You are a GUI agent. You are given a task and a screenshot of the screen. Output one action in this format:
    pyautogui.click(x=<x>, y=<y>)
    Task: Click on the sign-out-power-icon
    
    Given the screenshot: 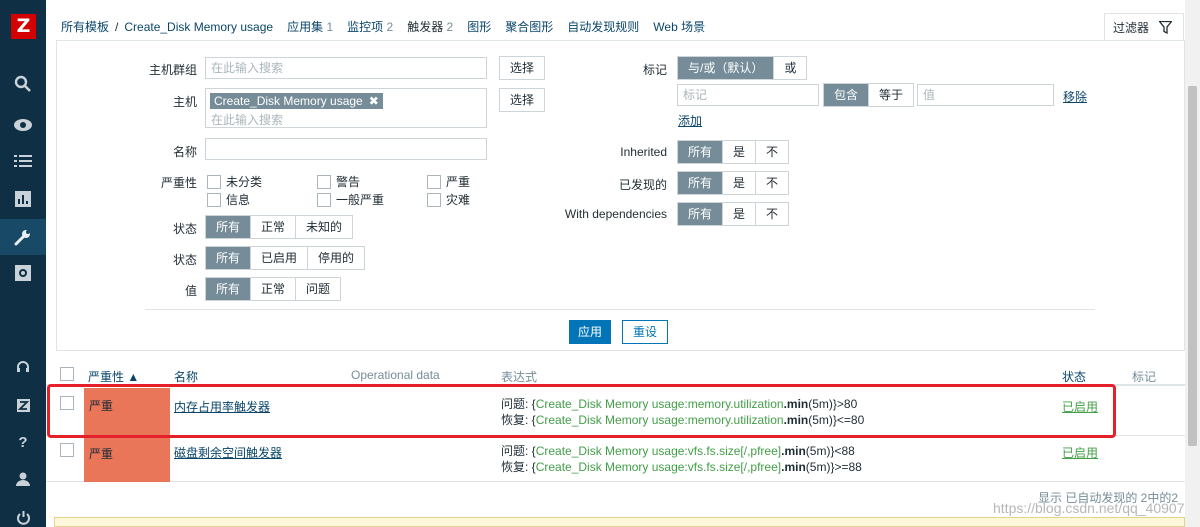 What is the action you would take?
    pyautogui.click(x=23, y=513)
    